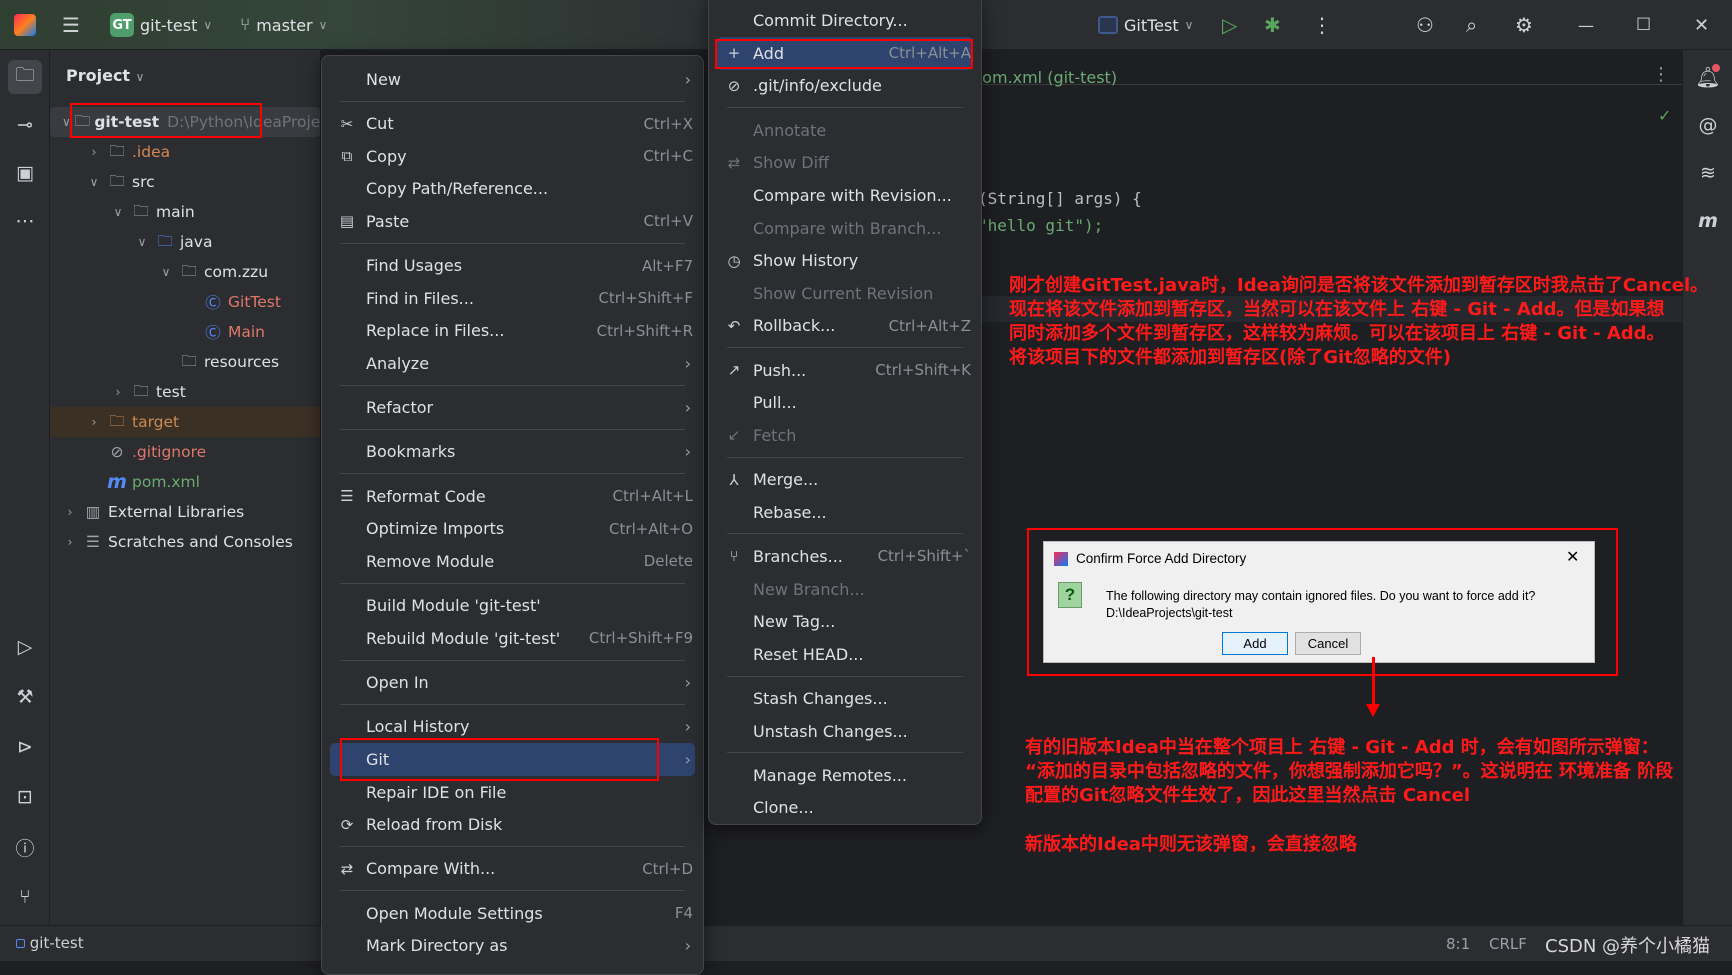 This screenshot has width=1732, height=975. What do you see at coordinates (25, 77) in the screenshot?
I see `project-tool-folder-icon: 🗀` at bounding box center [25, 77].